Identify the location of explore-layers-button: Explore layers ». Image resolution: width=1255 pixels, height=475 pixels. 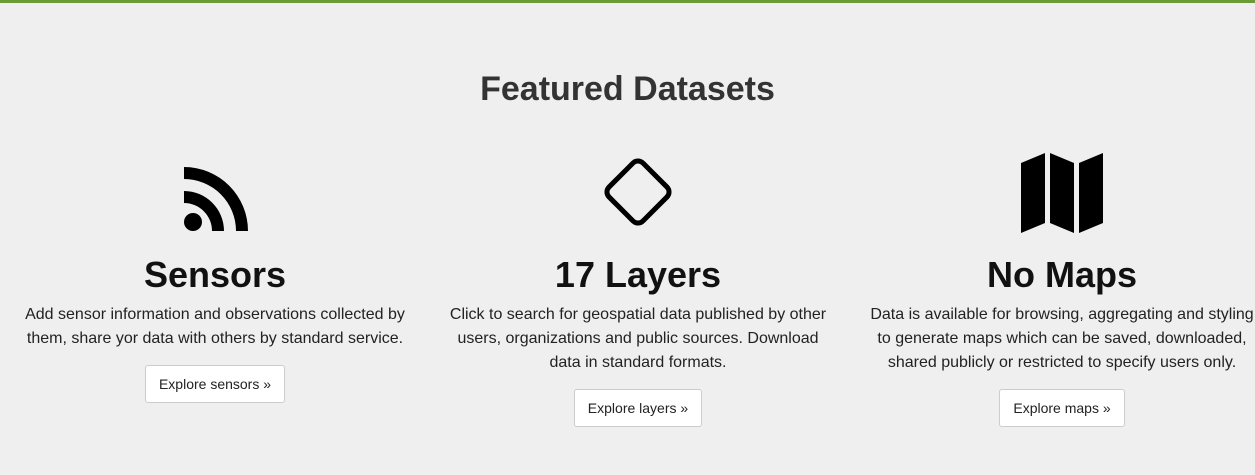
(638, 408).